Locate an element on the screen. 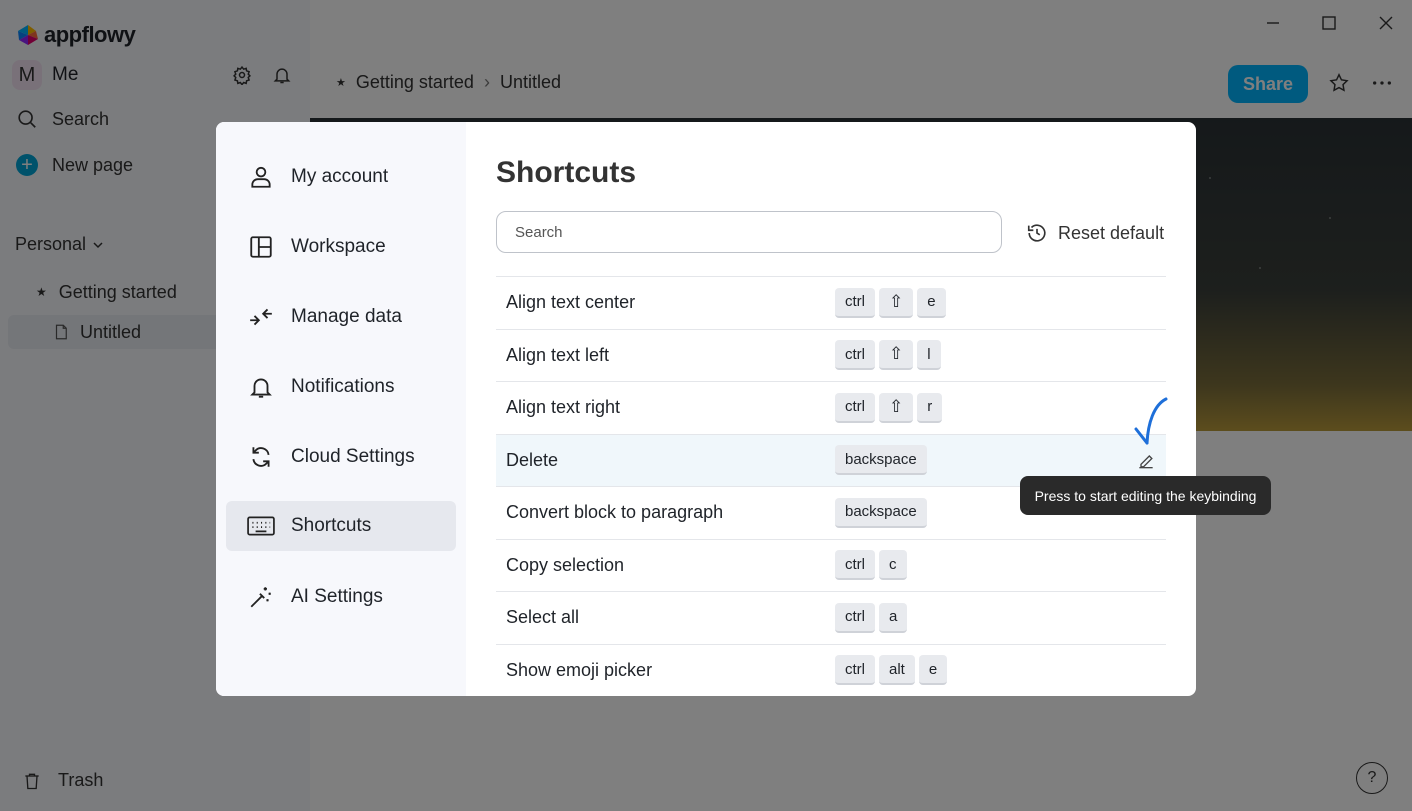 The image size is (1412, 811). shortcut-label: Delete is located at coordinates (532, 459).